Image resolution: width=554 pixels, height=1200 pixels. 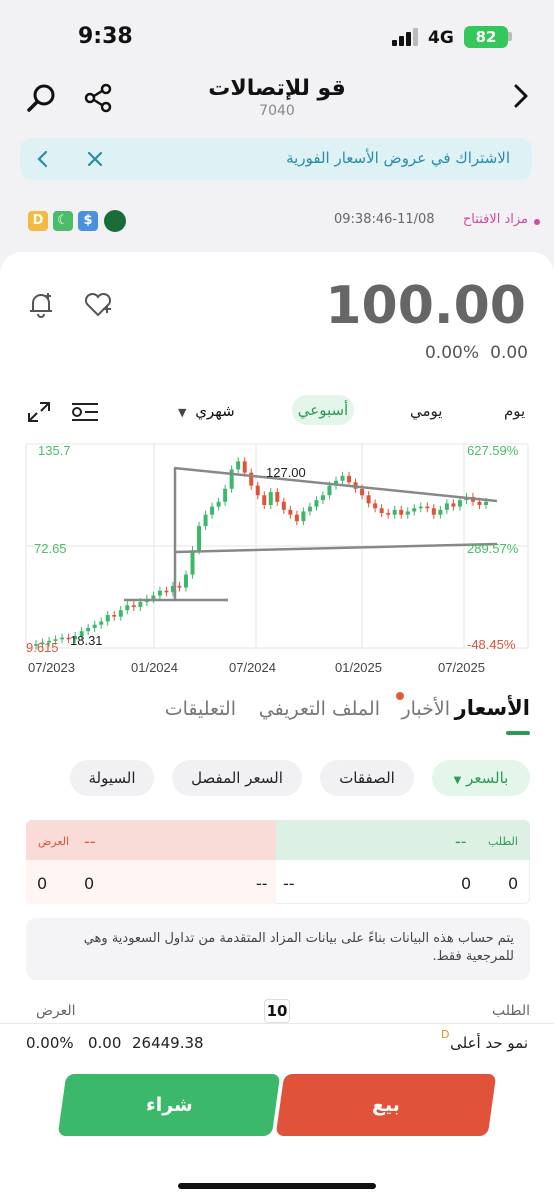 I want to click on heart-plus-icon, so click(x=98, y=304).